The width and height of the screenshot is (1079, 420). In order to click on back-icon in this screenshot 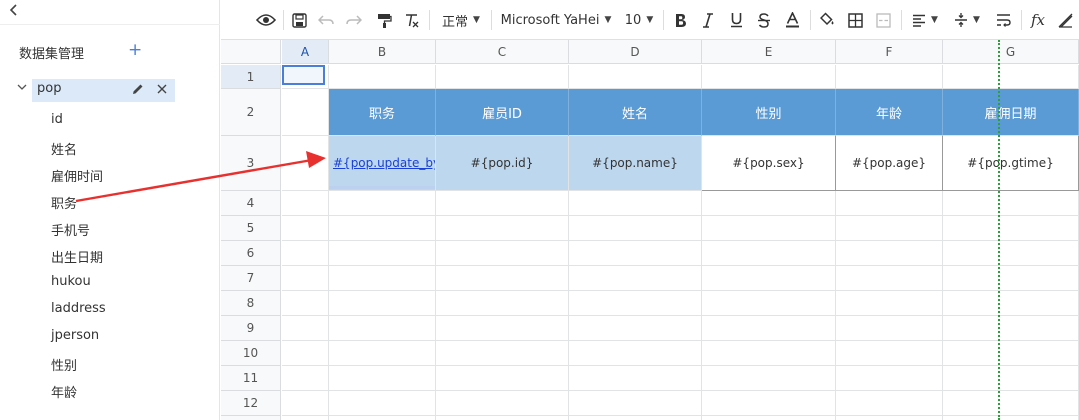, I will do `click(14, 12)`.